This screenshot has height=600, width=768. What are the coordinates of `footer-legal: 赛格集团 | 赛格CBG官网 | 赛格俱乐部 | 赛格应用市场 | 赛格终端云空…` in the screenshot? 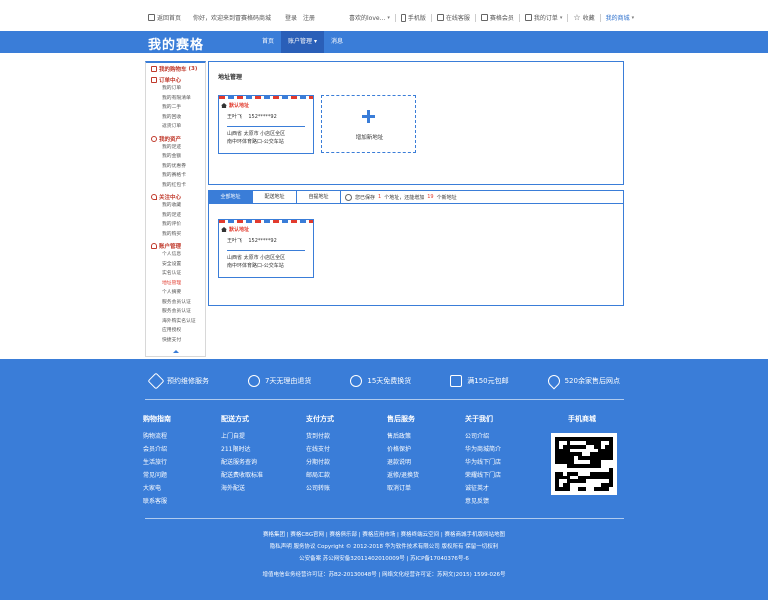 It's located at (384, 555).